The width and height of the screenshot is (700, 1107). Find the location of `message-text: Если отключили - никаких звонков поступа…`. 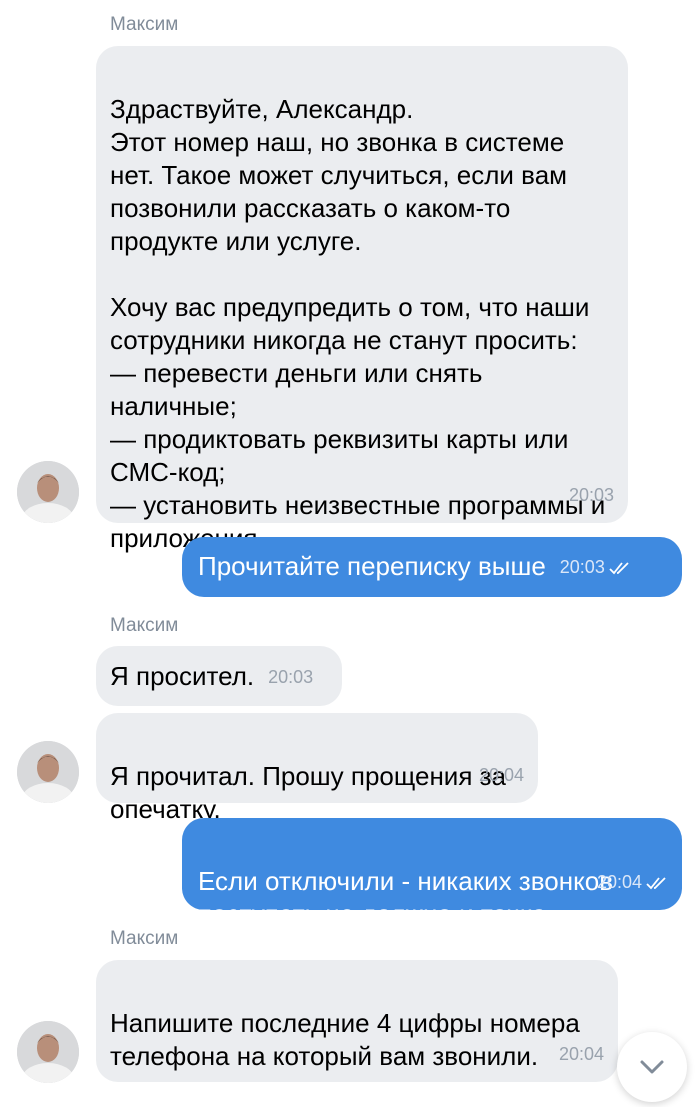

message-text: Если отключили - никаких звонков поступа… is located at coordinates (406, 897).